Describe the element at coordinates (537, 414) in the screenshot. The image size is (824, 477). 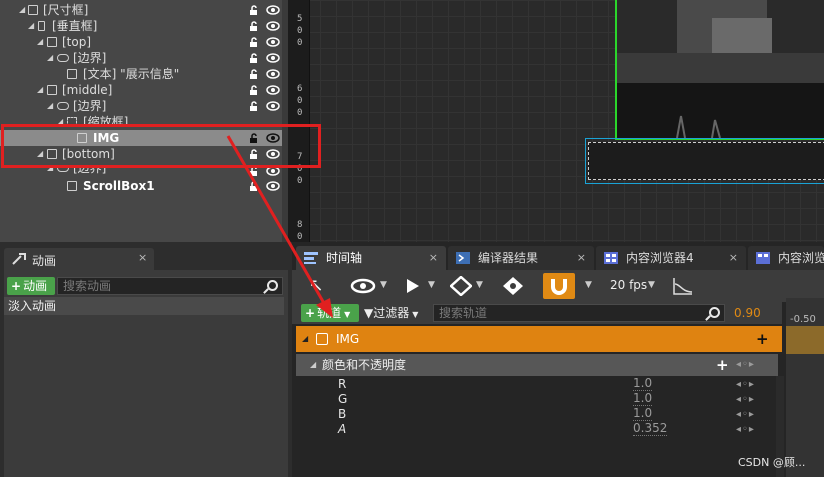
I see `channel-row-b: B 1.0 ◂◦▸` at that location.